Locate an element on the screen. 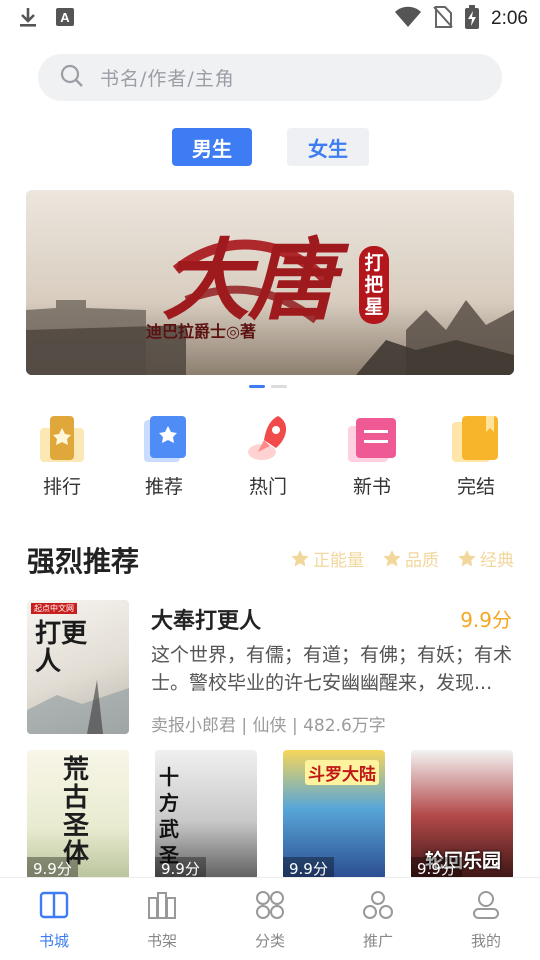 The width and height of the screenshot is (540, 960). featured-book-cover: 起点中文网 打更人 is located at coordinates (78, 667).